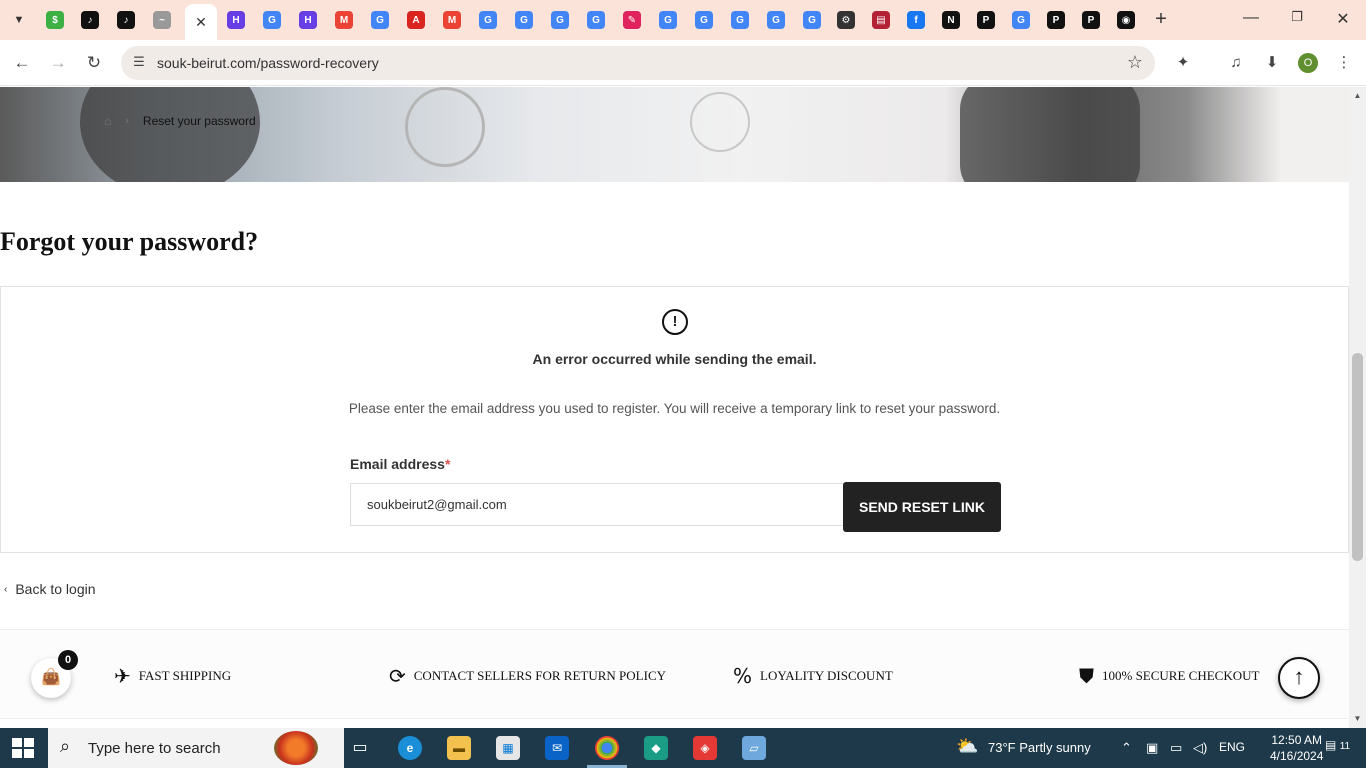 The width and height of the screenshot is (1366, 768). I want to click on return-icon: ⟳, so click(397, 676).